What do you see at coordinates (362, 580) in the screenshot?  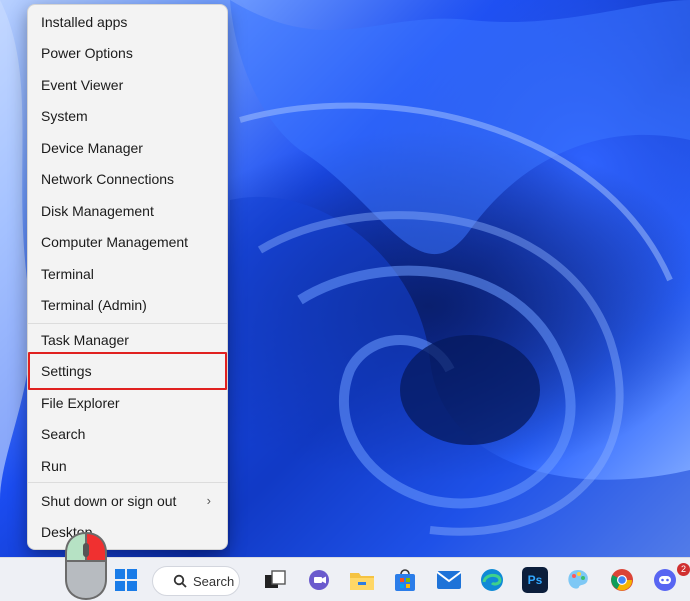 I see `file-explorer-icon` at bounding box center [362, 580].